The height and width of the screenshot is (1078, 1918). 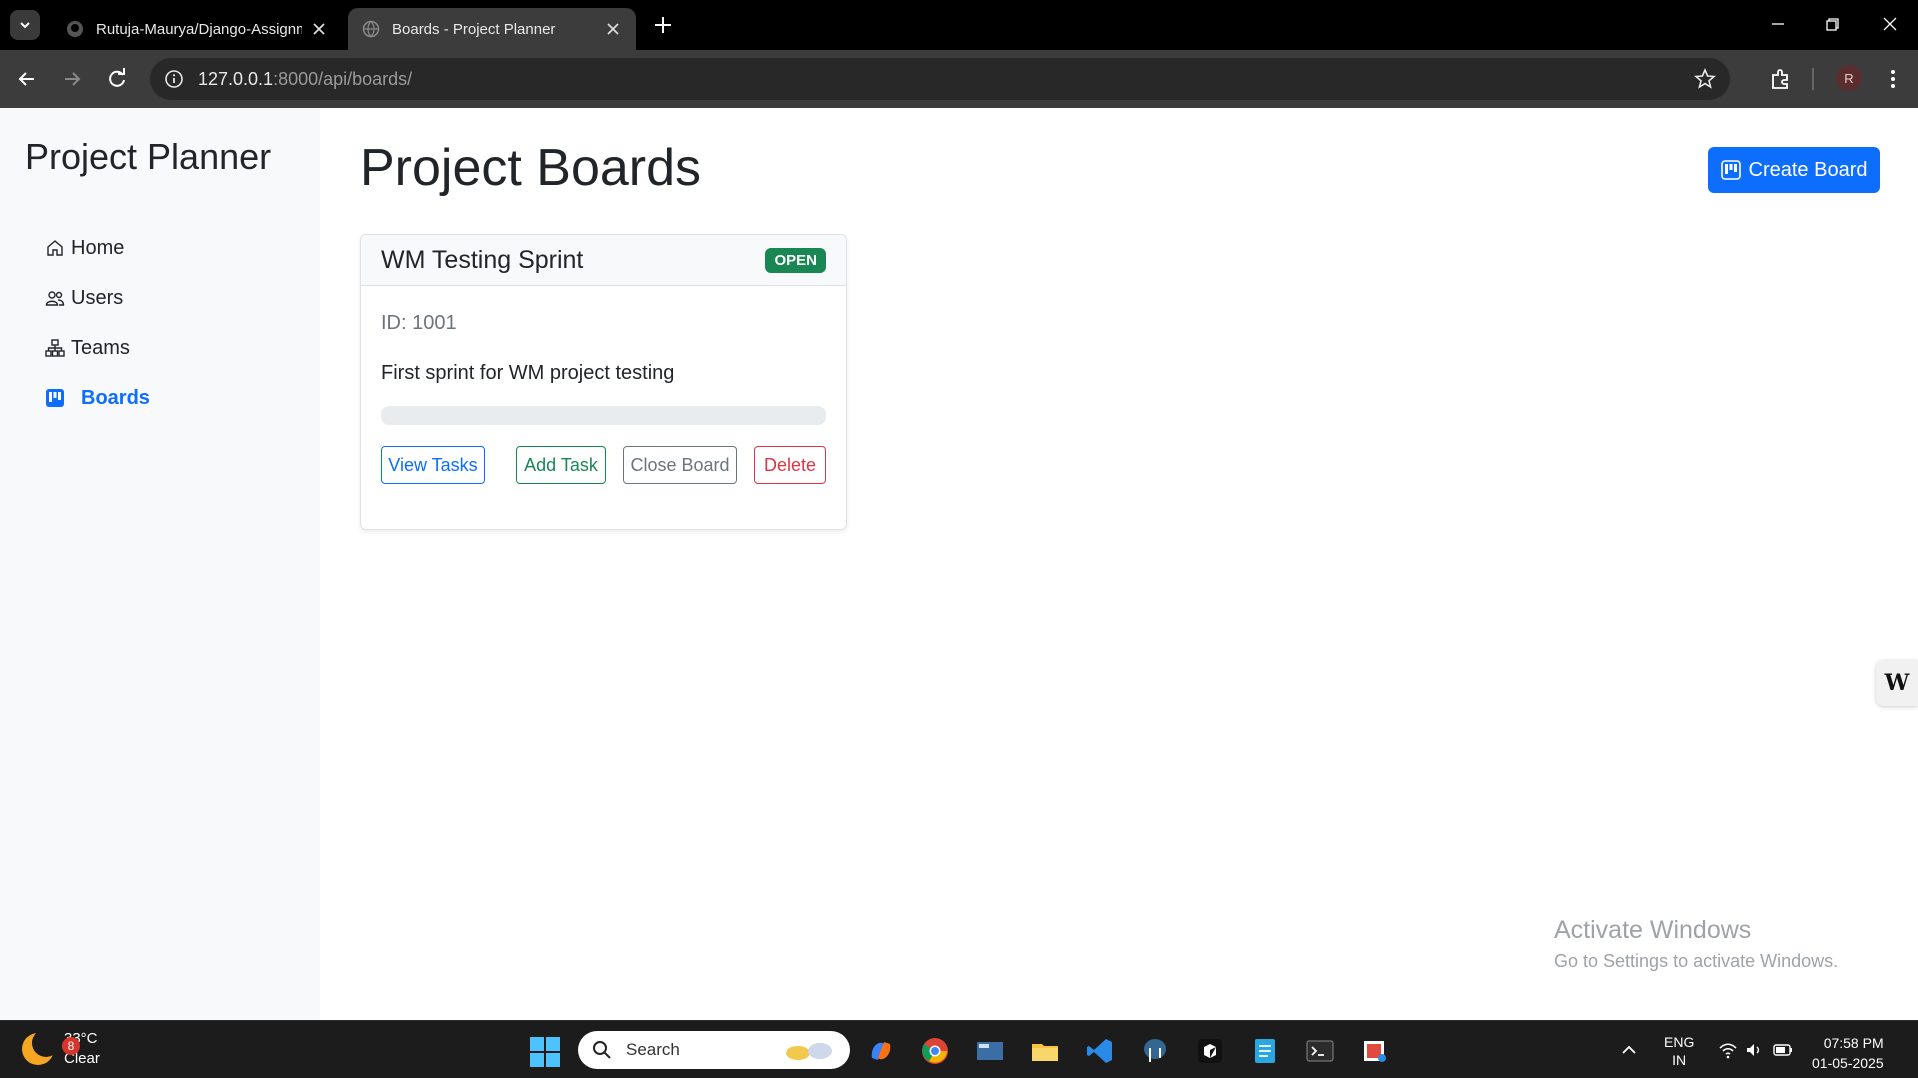 I want to click on sidebar-item-teams: Teams, so click(x=87, y=348).